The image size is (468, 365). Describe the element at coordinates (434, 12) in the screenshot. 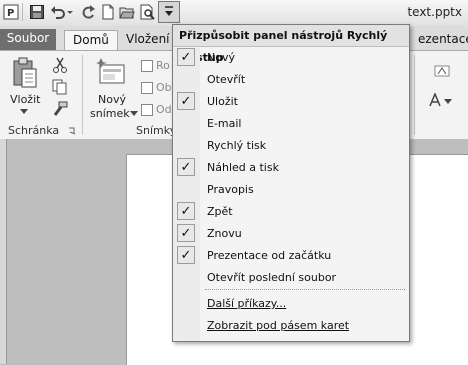

I see `window-title: text.pptx` at that location.